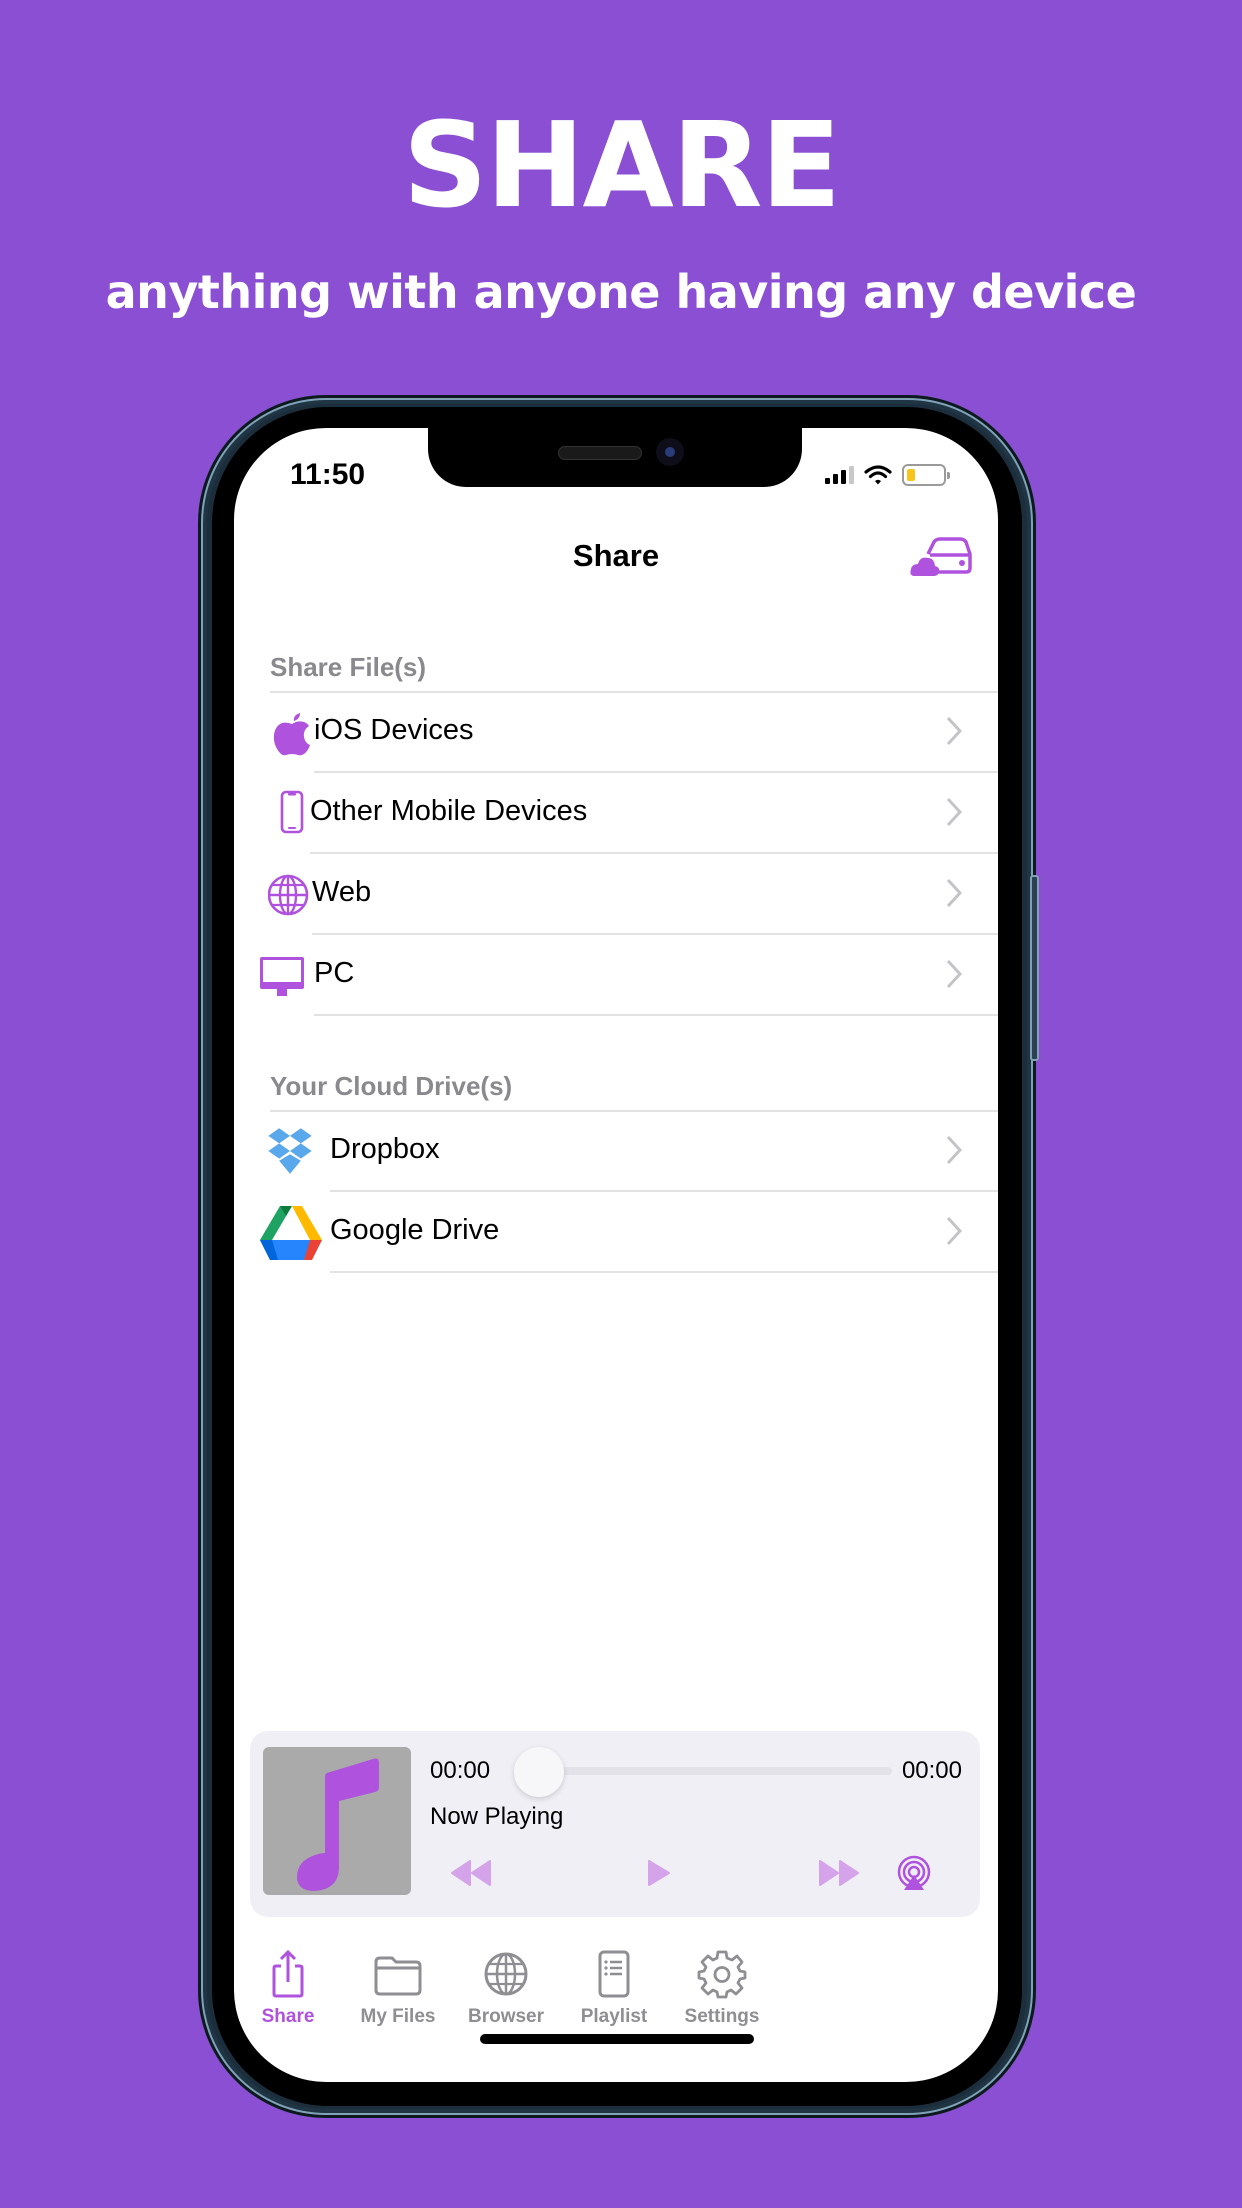 The width and height of the screenshot is (1242, 2208). I want to click on fast-forward-icon, so click(840, 1873).